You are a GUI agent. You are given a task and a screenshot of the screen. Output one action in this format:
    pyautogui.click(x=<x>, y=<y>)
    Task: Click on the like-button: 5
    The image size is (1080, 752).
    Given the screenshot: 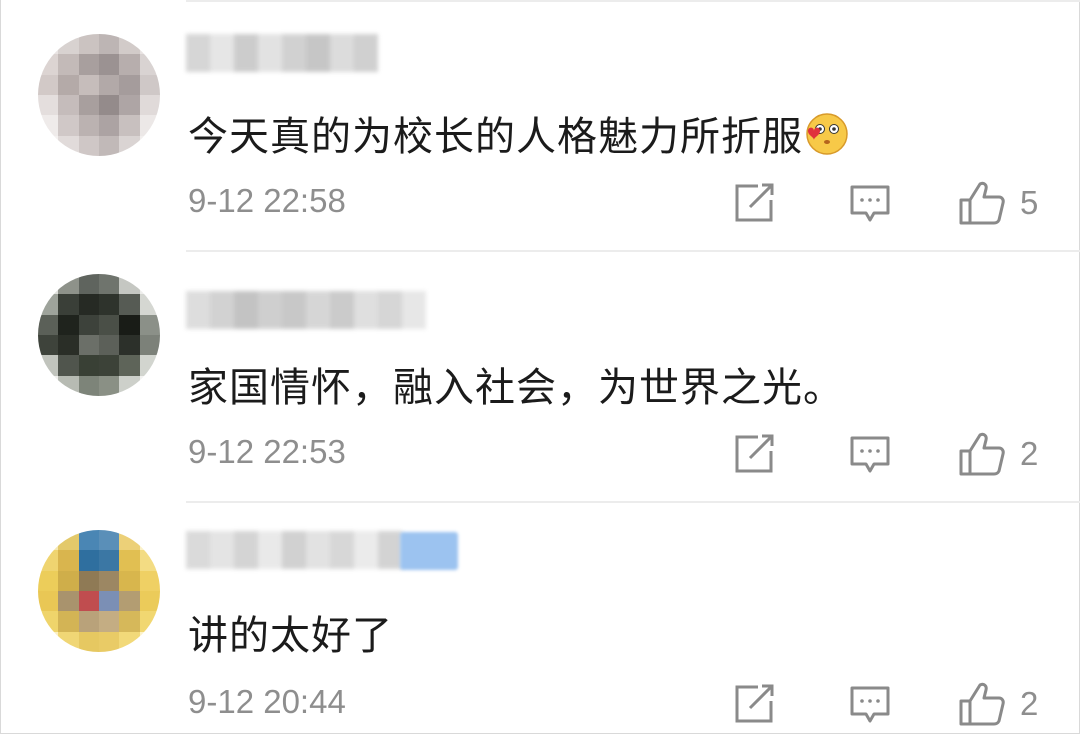 What is the action you would take?
    pyautogui.click(x=998, y=203)
    